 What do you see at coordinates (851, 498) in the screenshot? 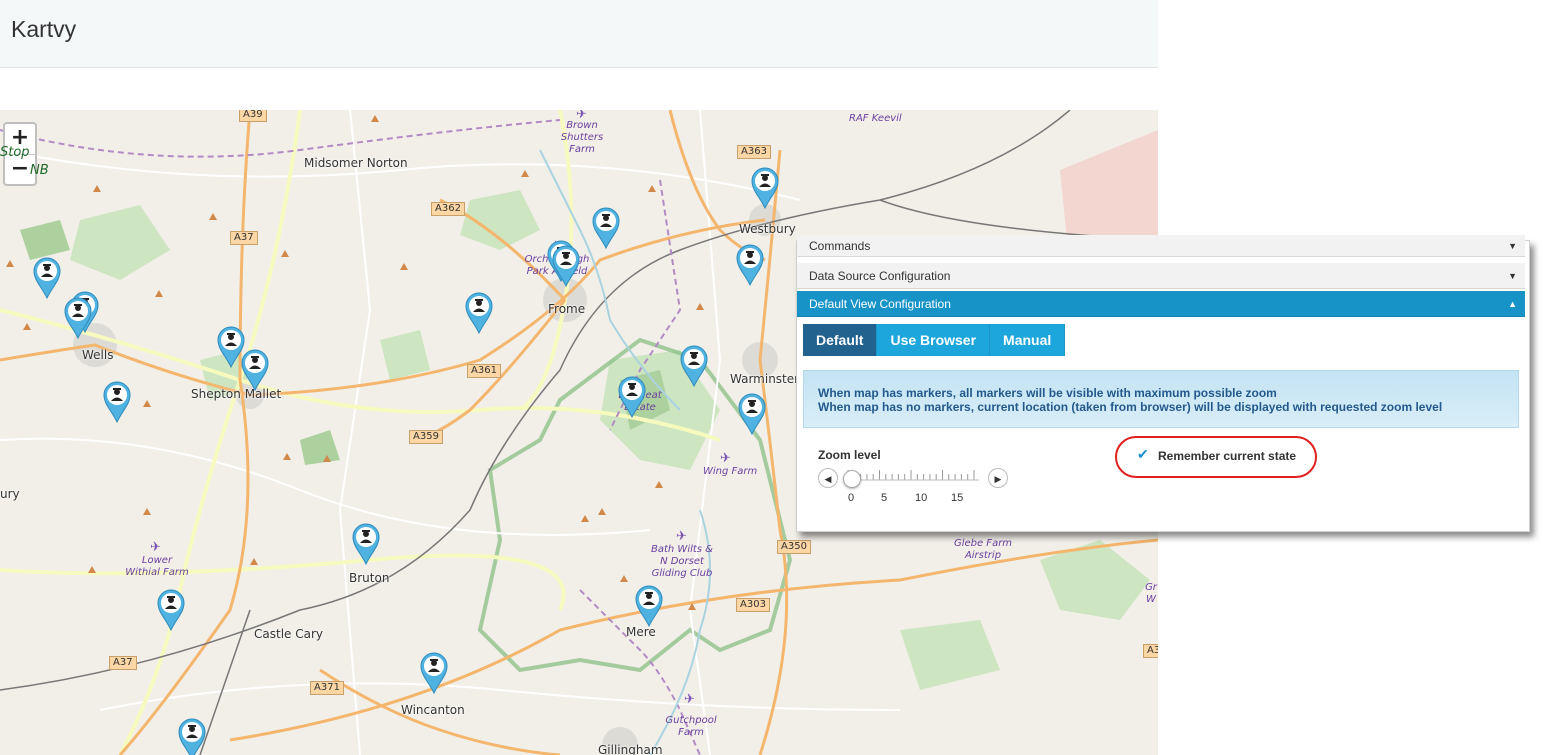
I see `zoom-tick-label: 0` at bounding box center [851, 498].